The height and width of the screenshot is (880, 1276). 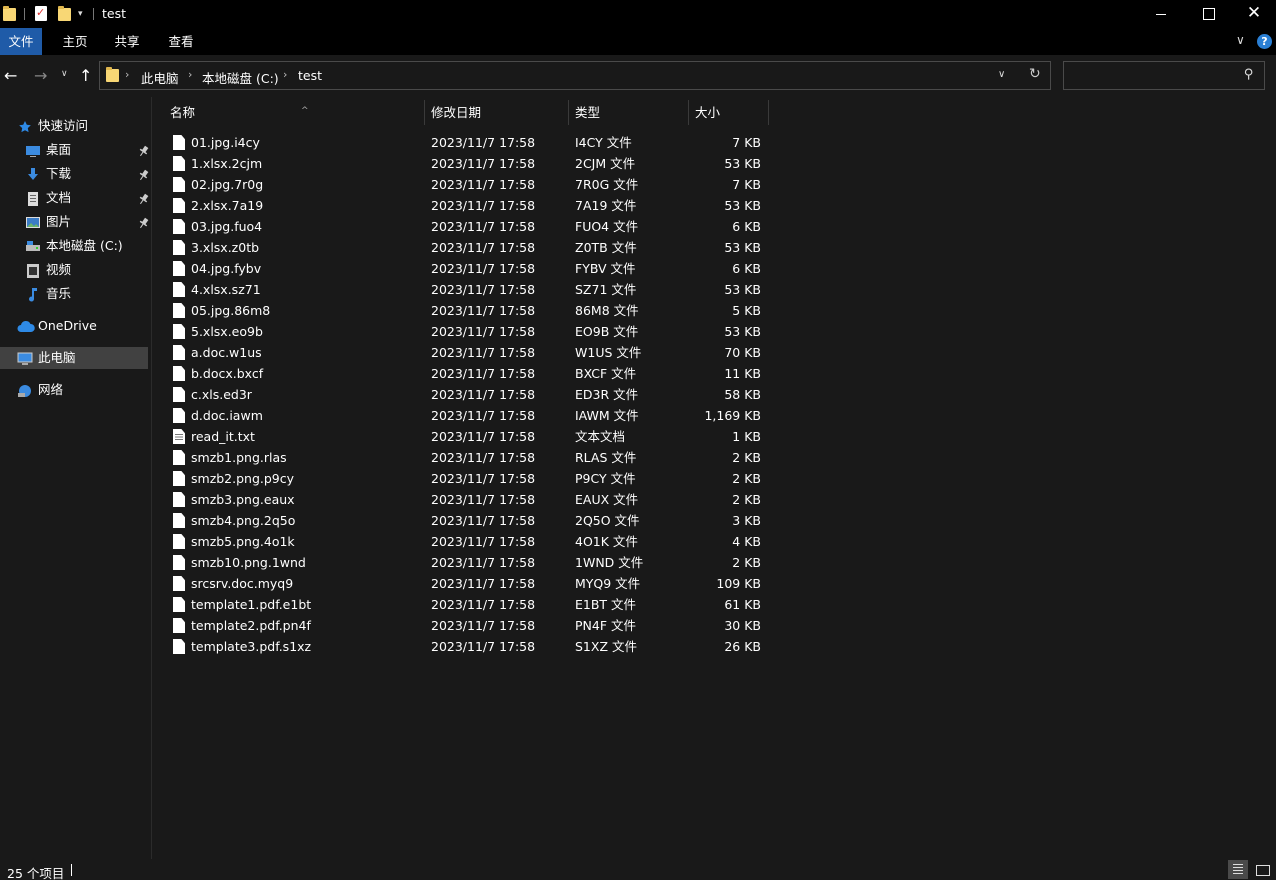 I want to click on file-size: 2 KB, so click(x=746, y=499).